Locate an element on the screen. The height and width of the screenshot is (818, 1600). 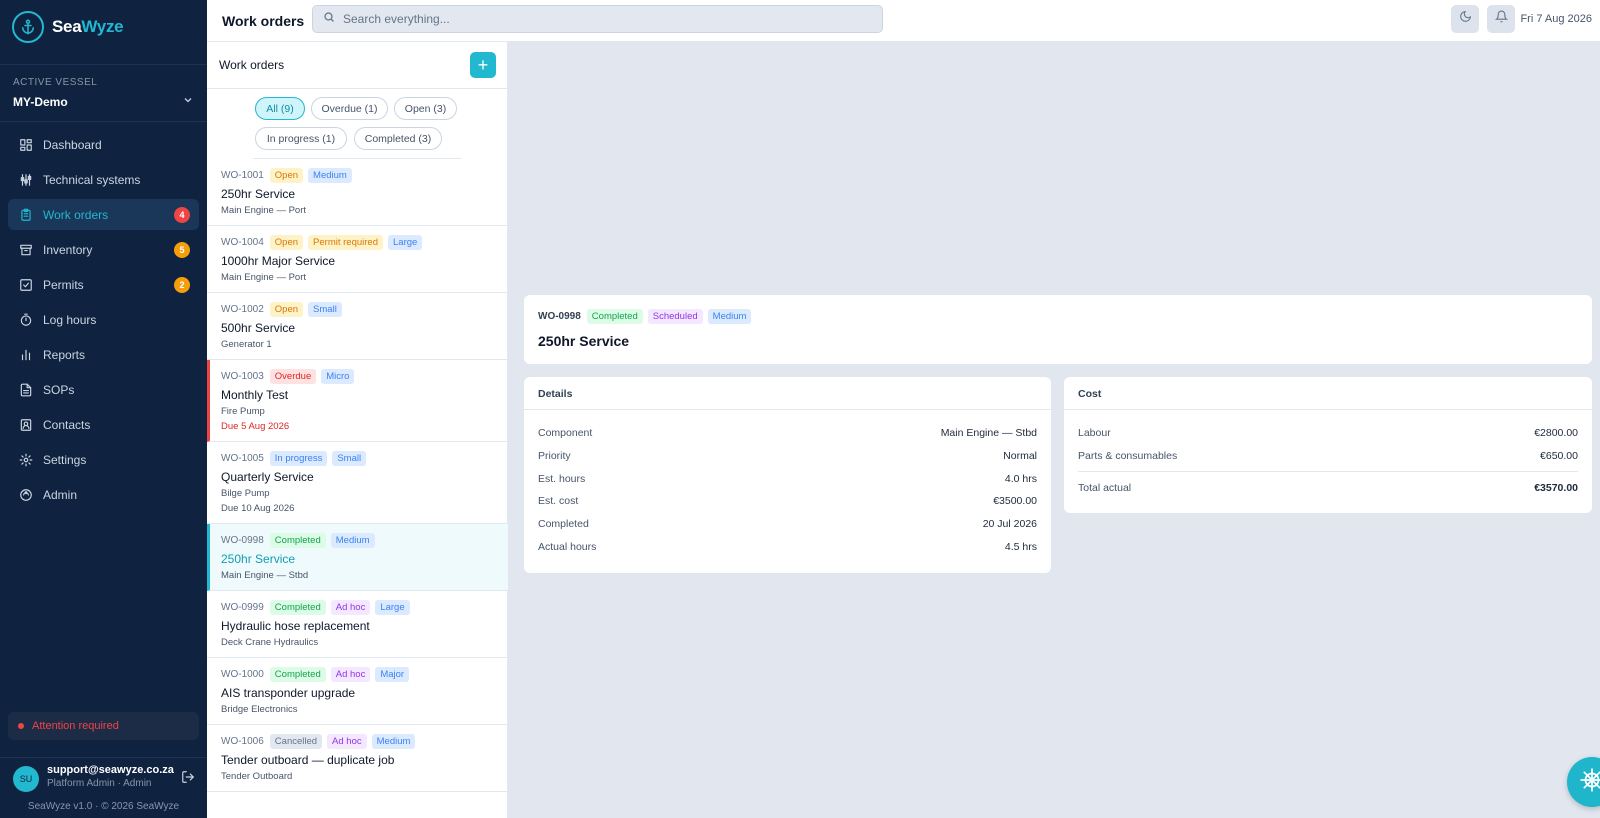
page-title: Work orders is located at coordinates (263, 20).